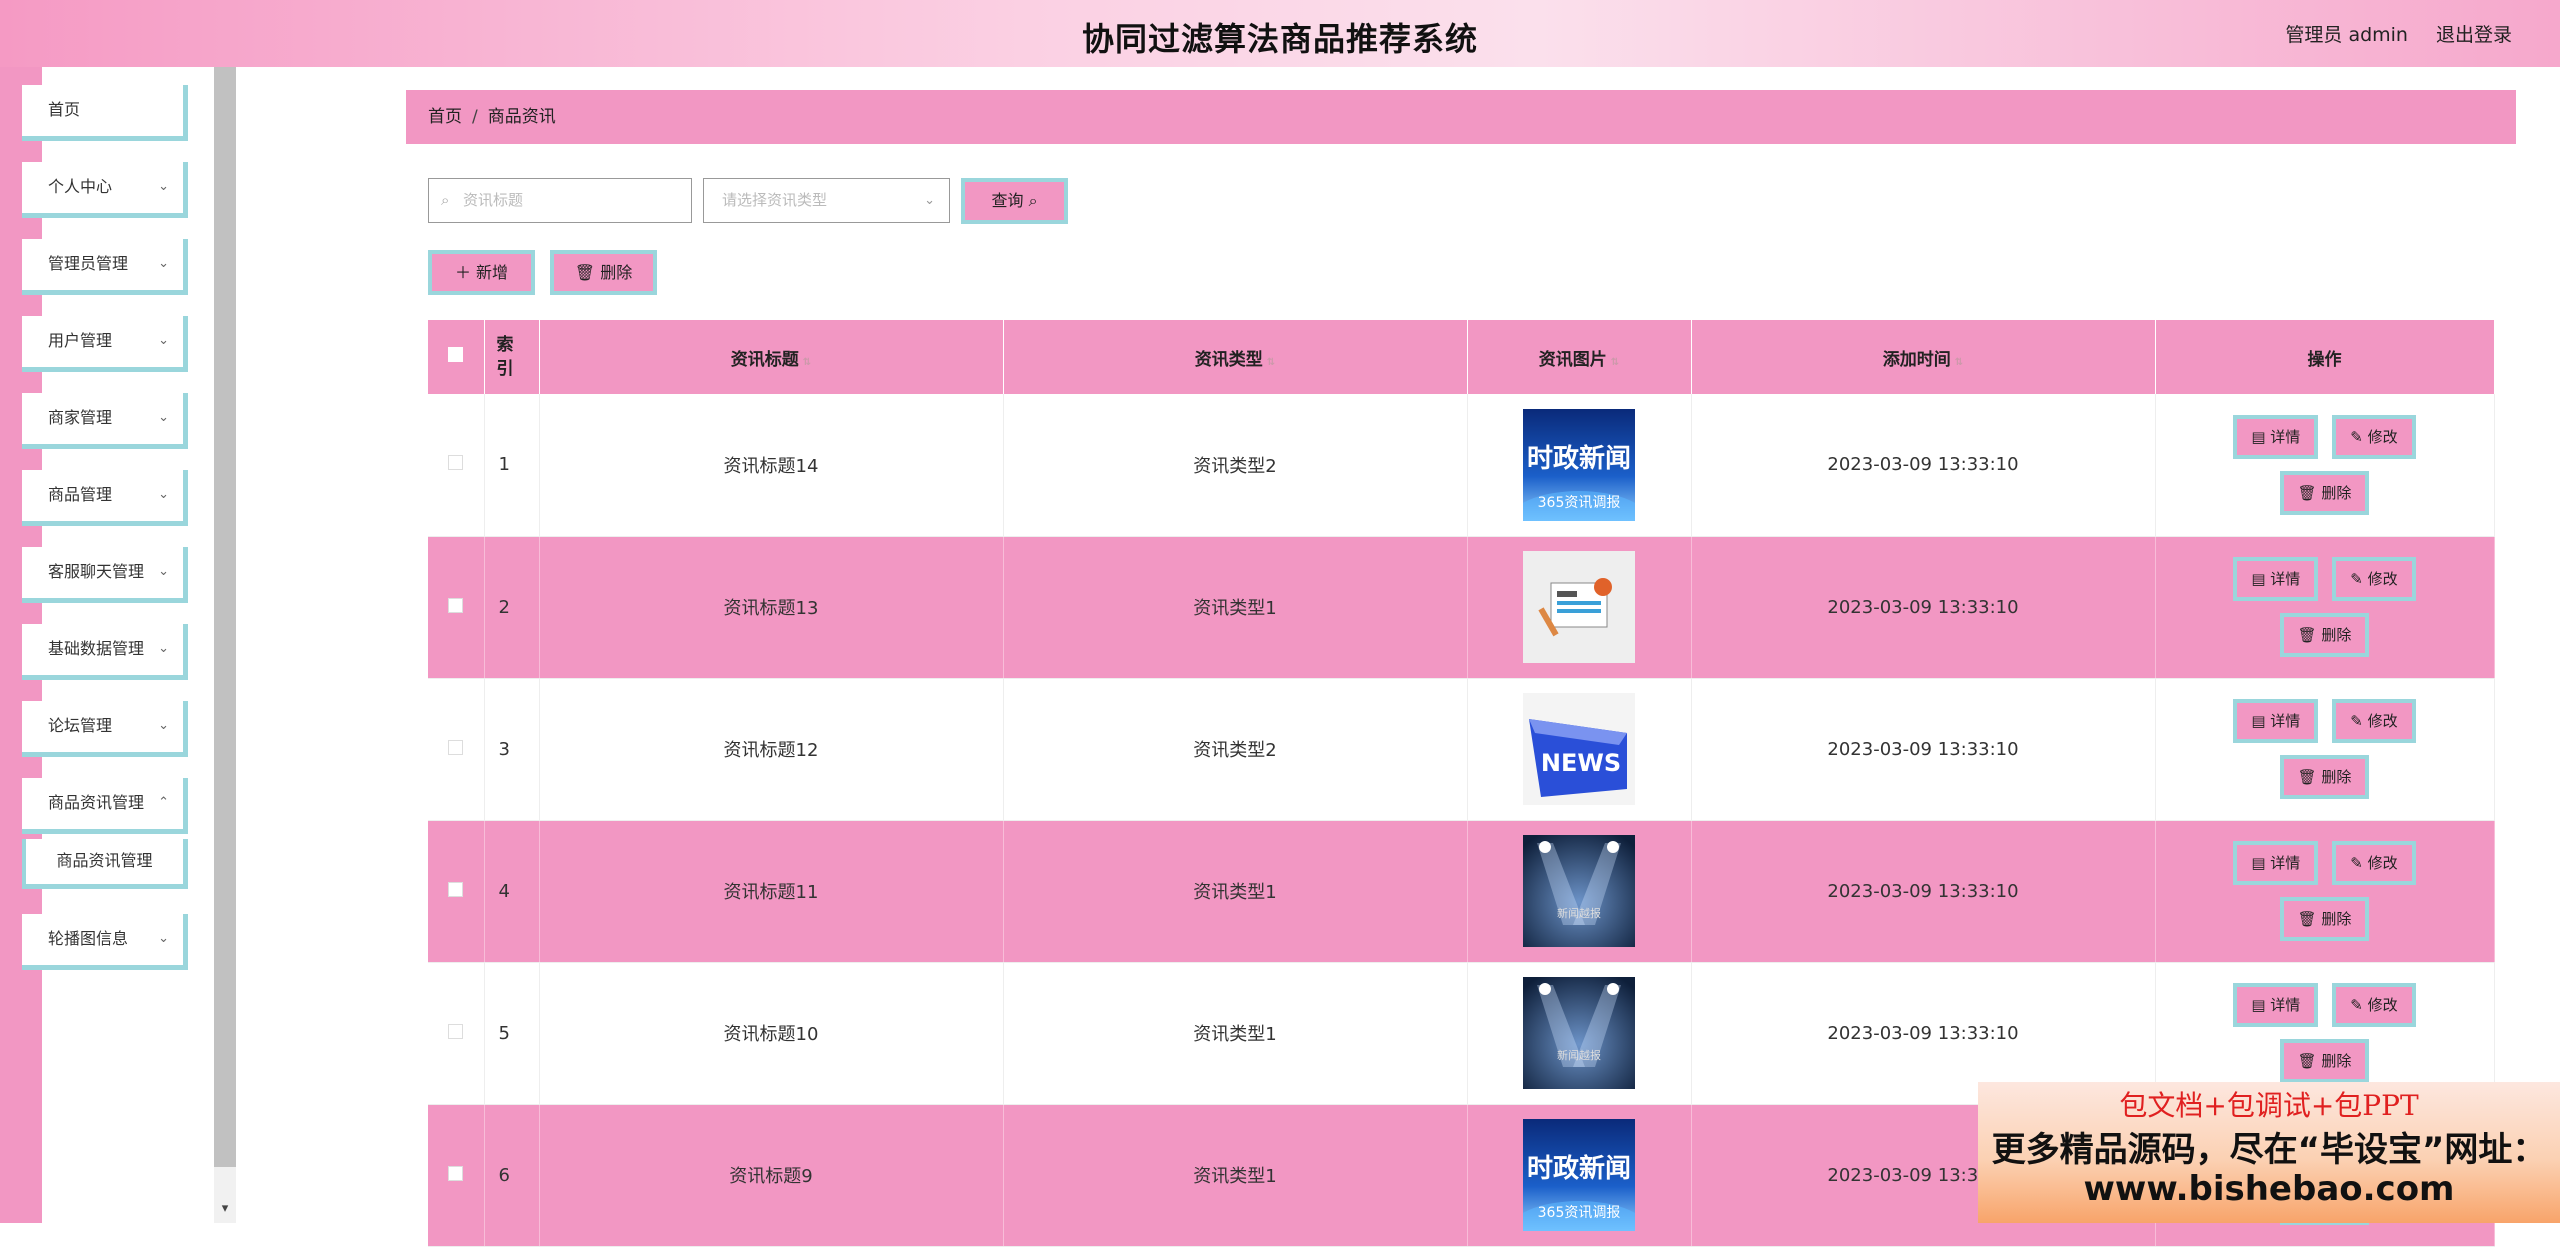  Describe the element at coordinates (771, 357) in the screenshot. I see `column-header-title: 资讯标题 ⇅` at that location.